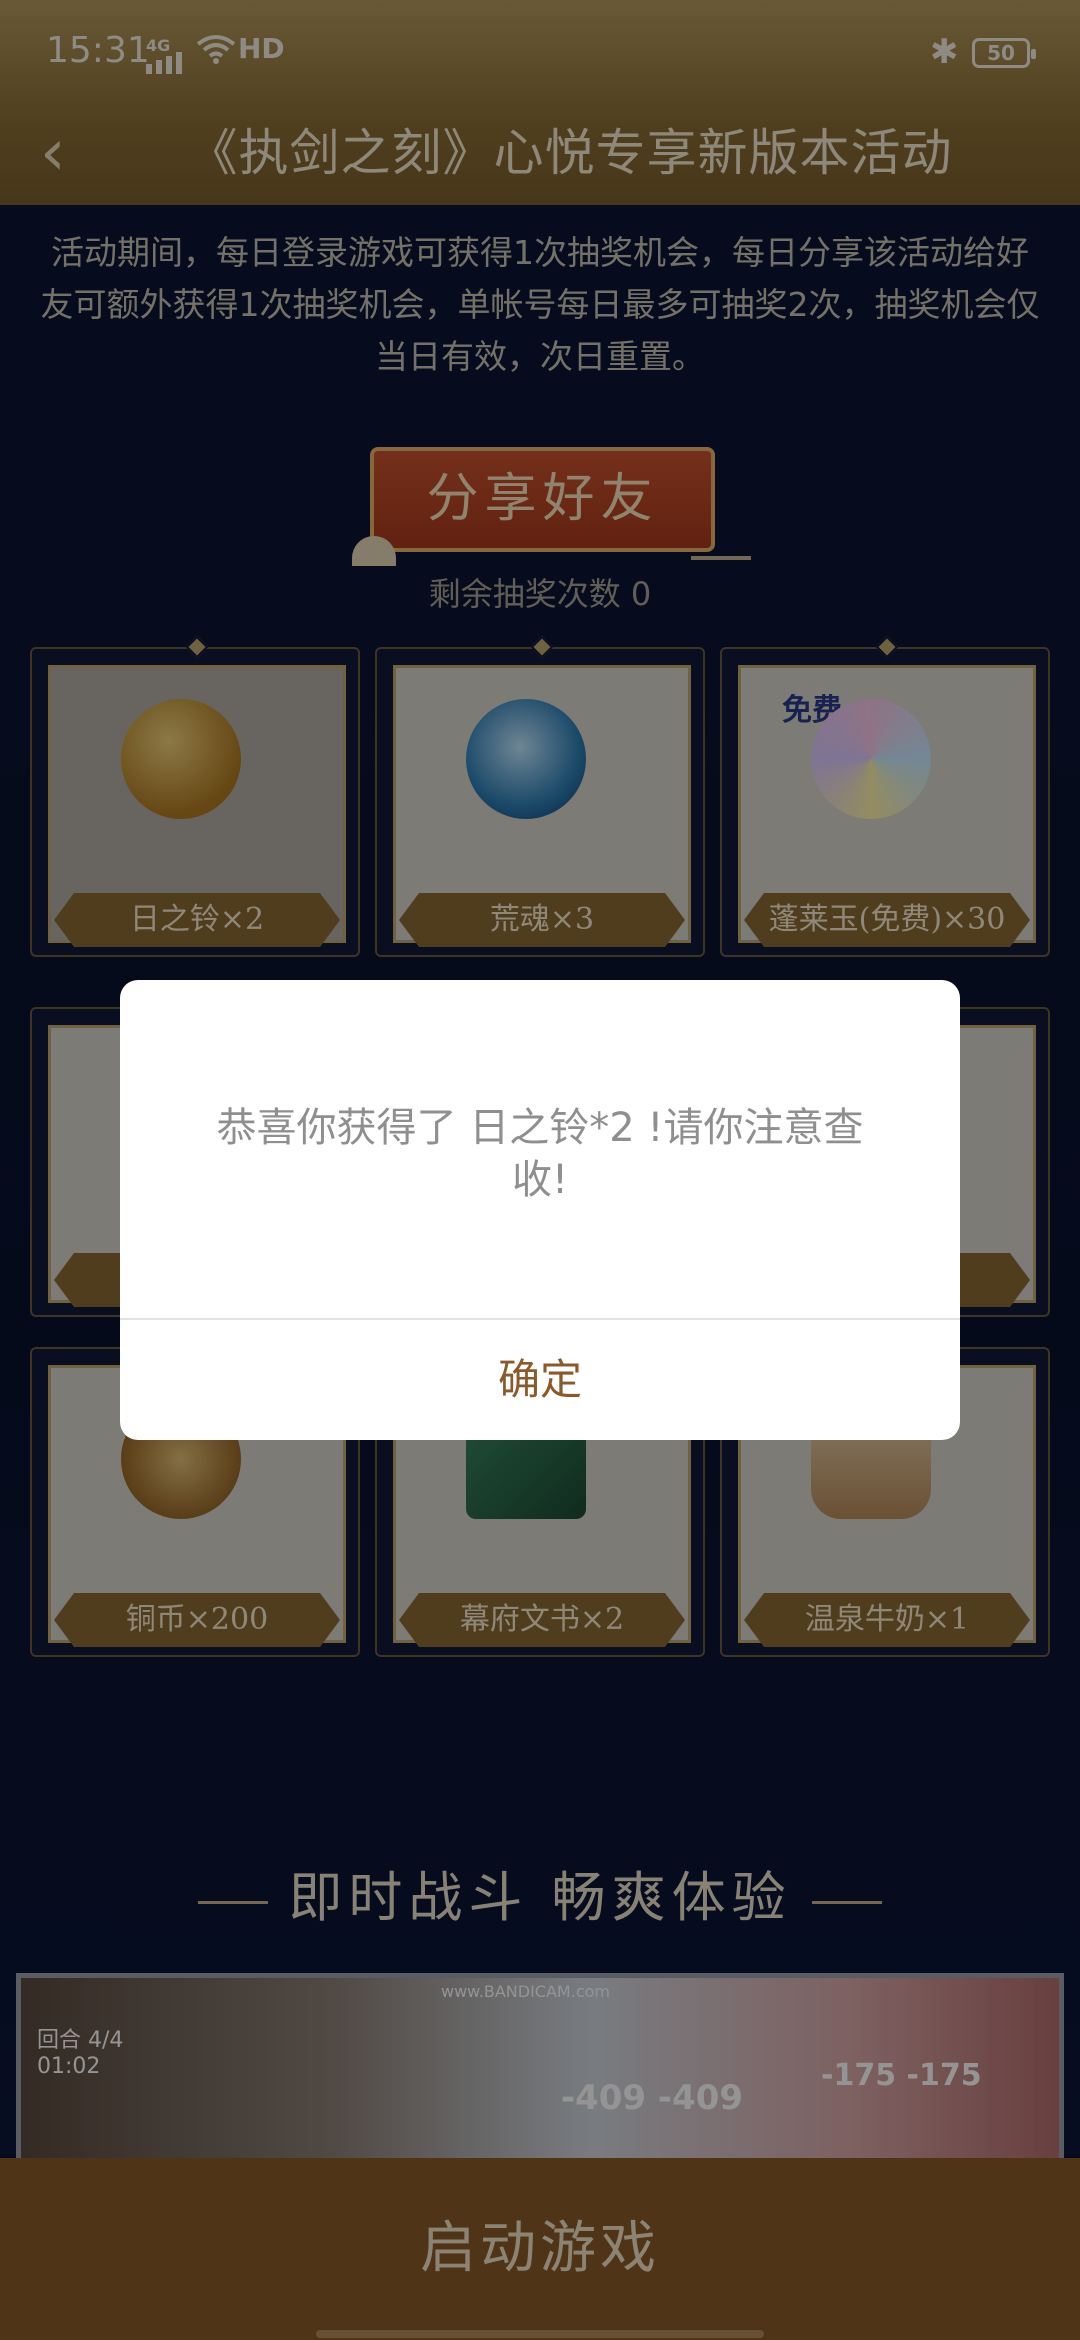 This screenshot has width=1080, height=2340. What do you see at coordinates (540, 1380) in the screenshot?
I see `confirm-button: 确定` at bounding box center [540, 1380].